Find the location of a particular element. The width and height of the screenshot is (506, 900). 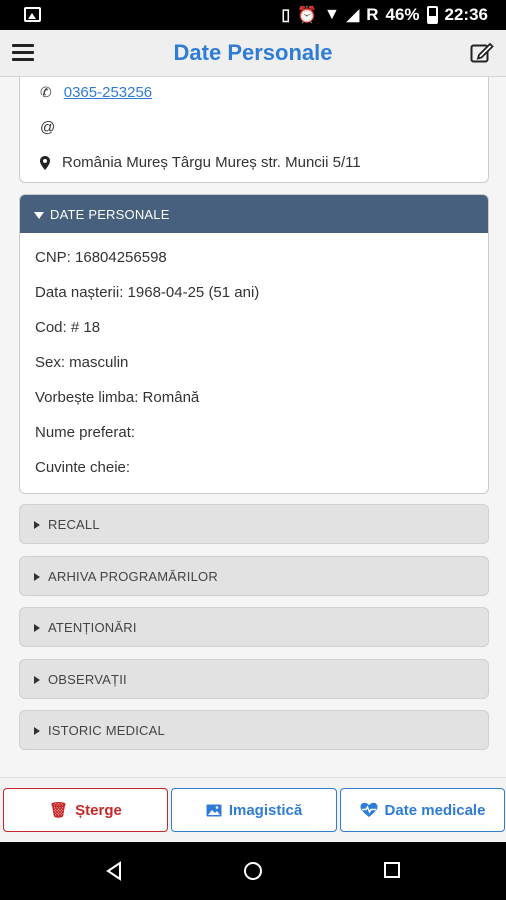

image-icon is located at coordinates (214, 810).